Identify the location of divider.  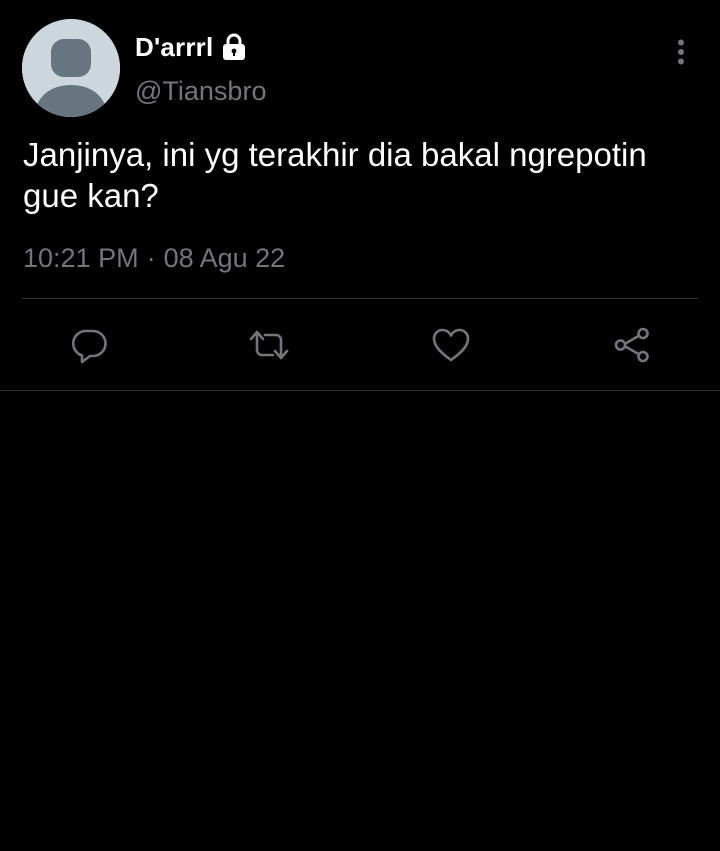
(360, 298).